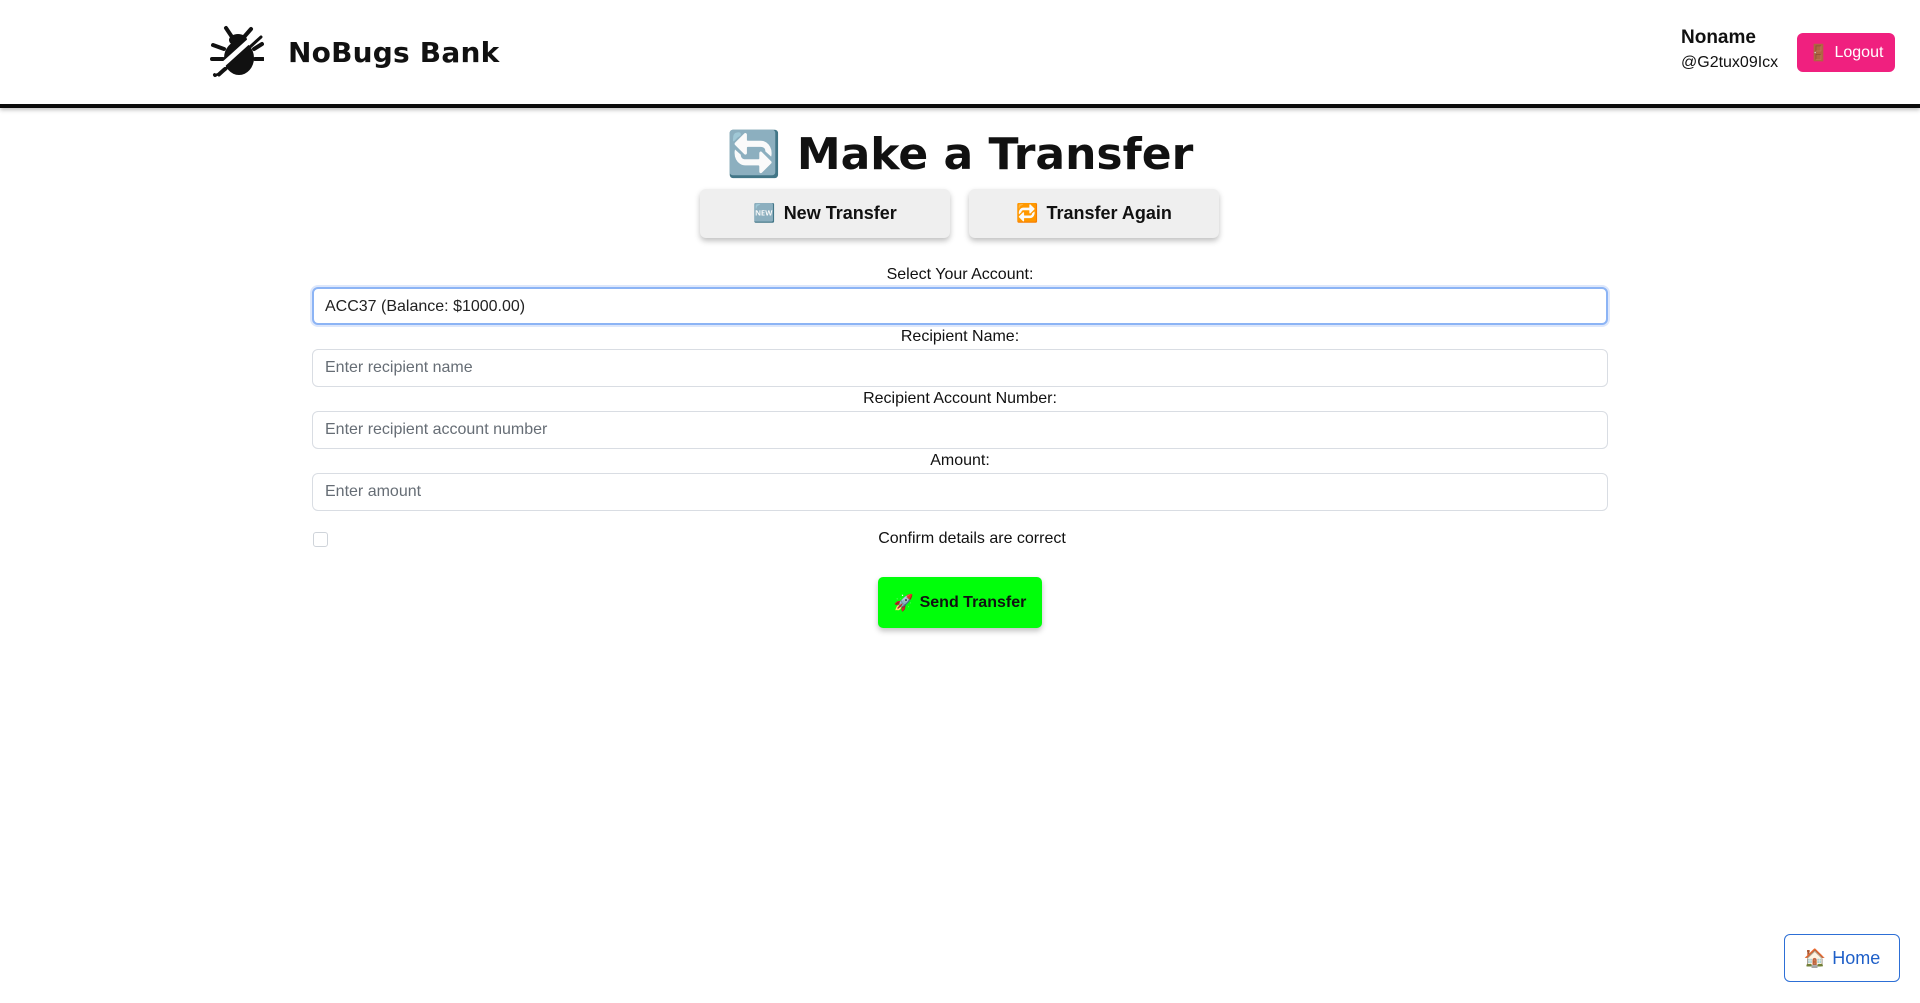 The image size is (1920, 1003). I want to click on bug-logo-icon, so click(237, 52).